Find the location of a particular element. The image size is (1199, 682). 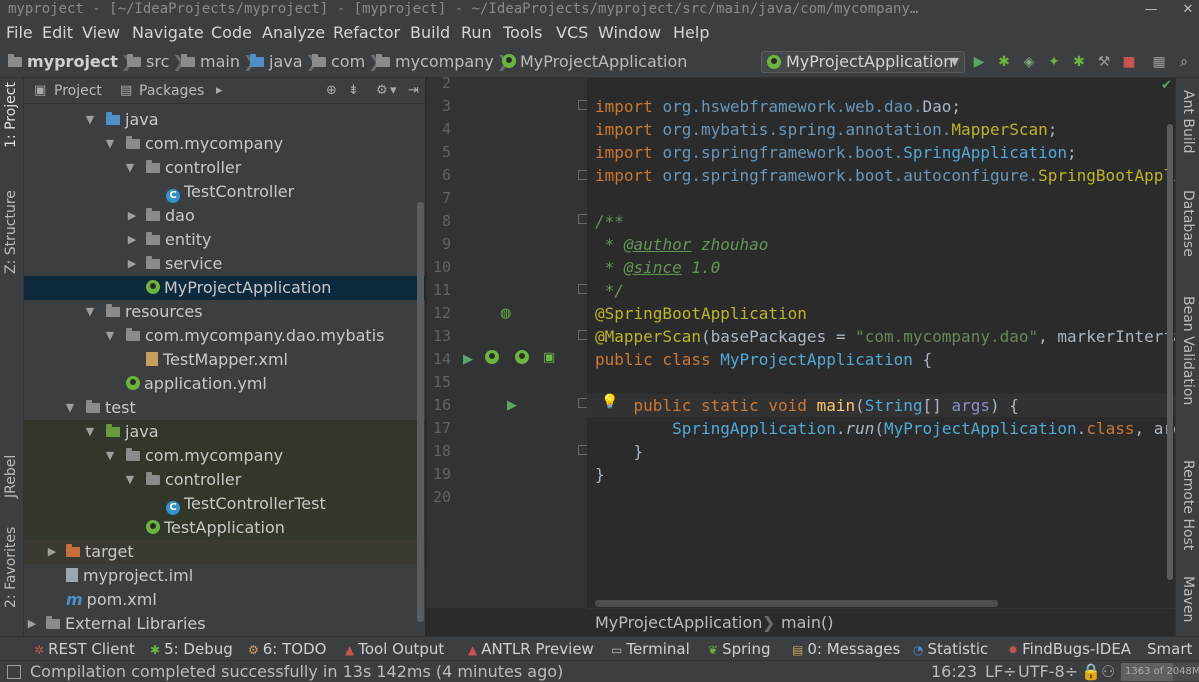

editor-scrollbar is located at coordinates (1170, 352).